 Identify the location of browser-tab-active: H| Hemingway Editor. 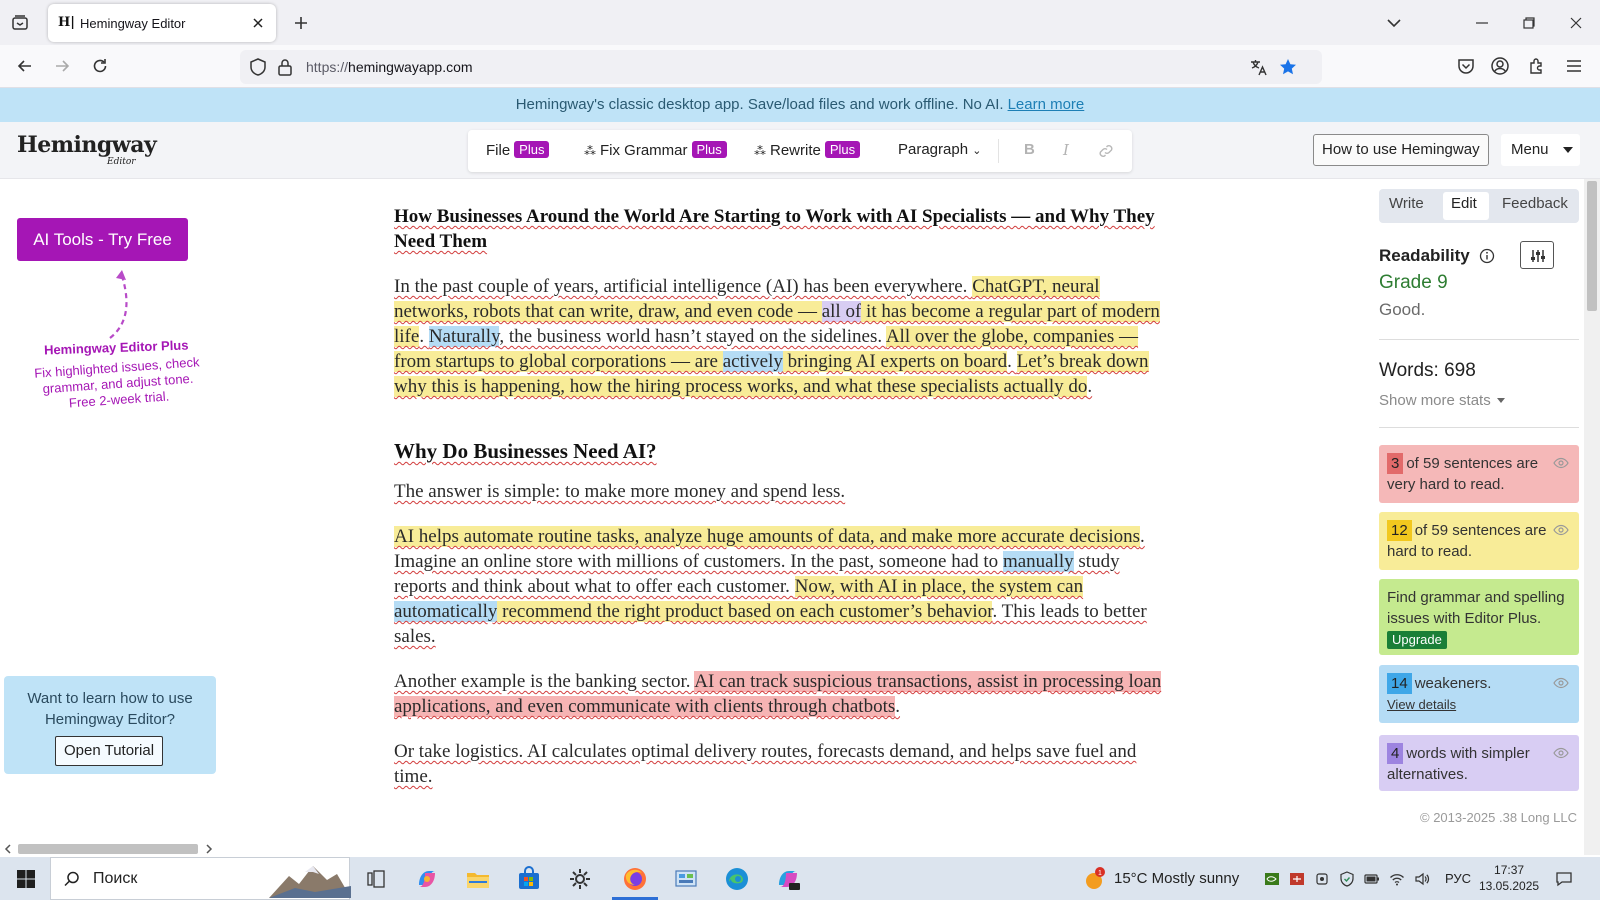
(162, 23).